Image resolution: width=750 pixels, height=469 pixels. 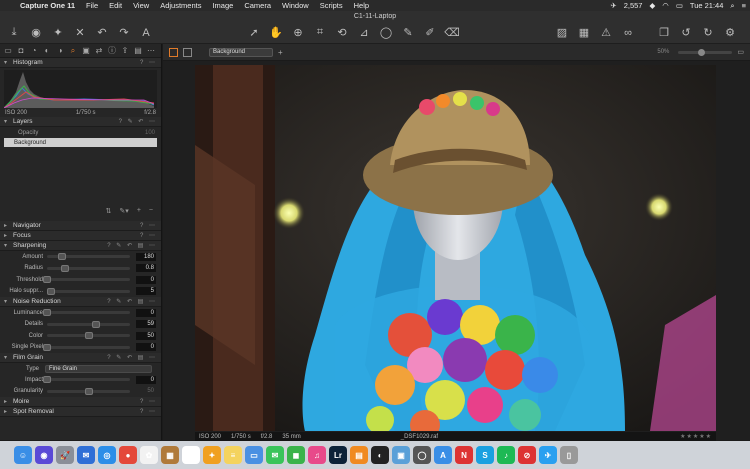 I want to click on wifi-icon: ◠, so click(x=665, y=5).